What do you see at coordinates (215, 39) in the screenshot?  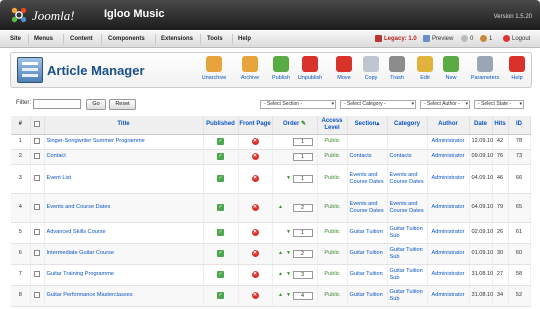 I see `menu-tools: Tools` at bounding box center [215, 39].